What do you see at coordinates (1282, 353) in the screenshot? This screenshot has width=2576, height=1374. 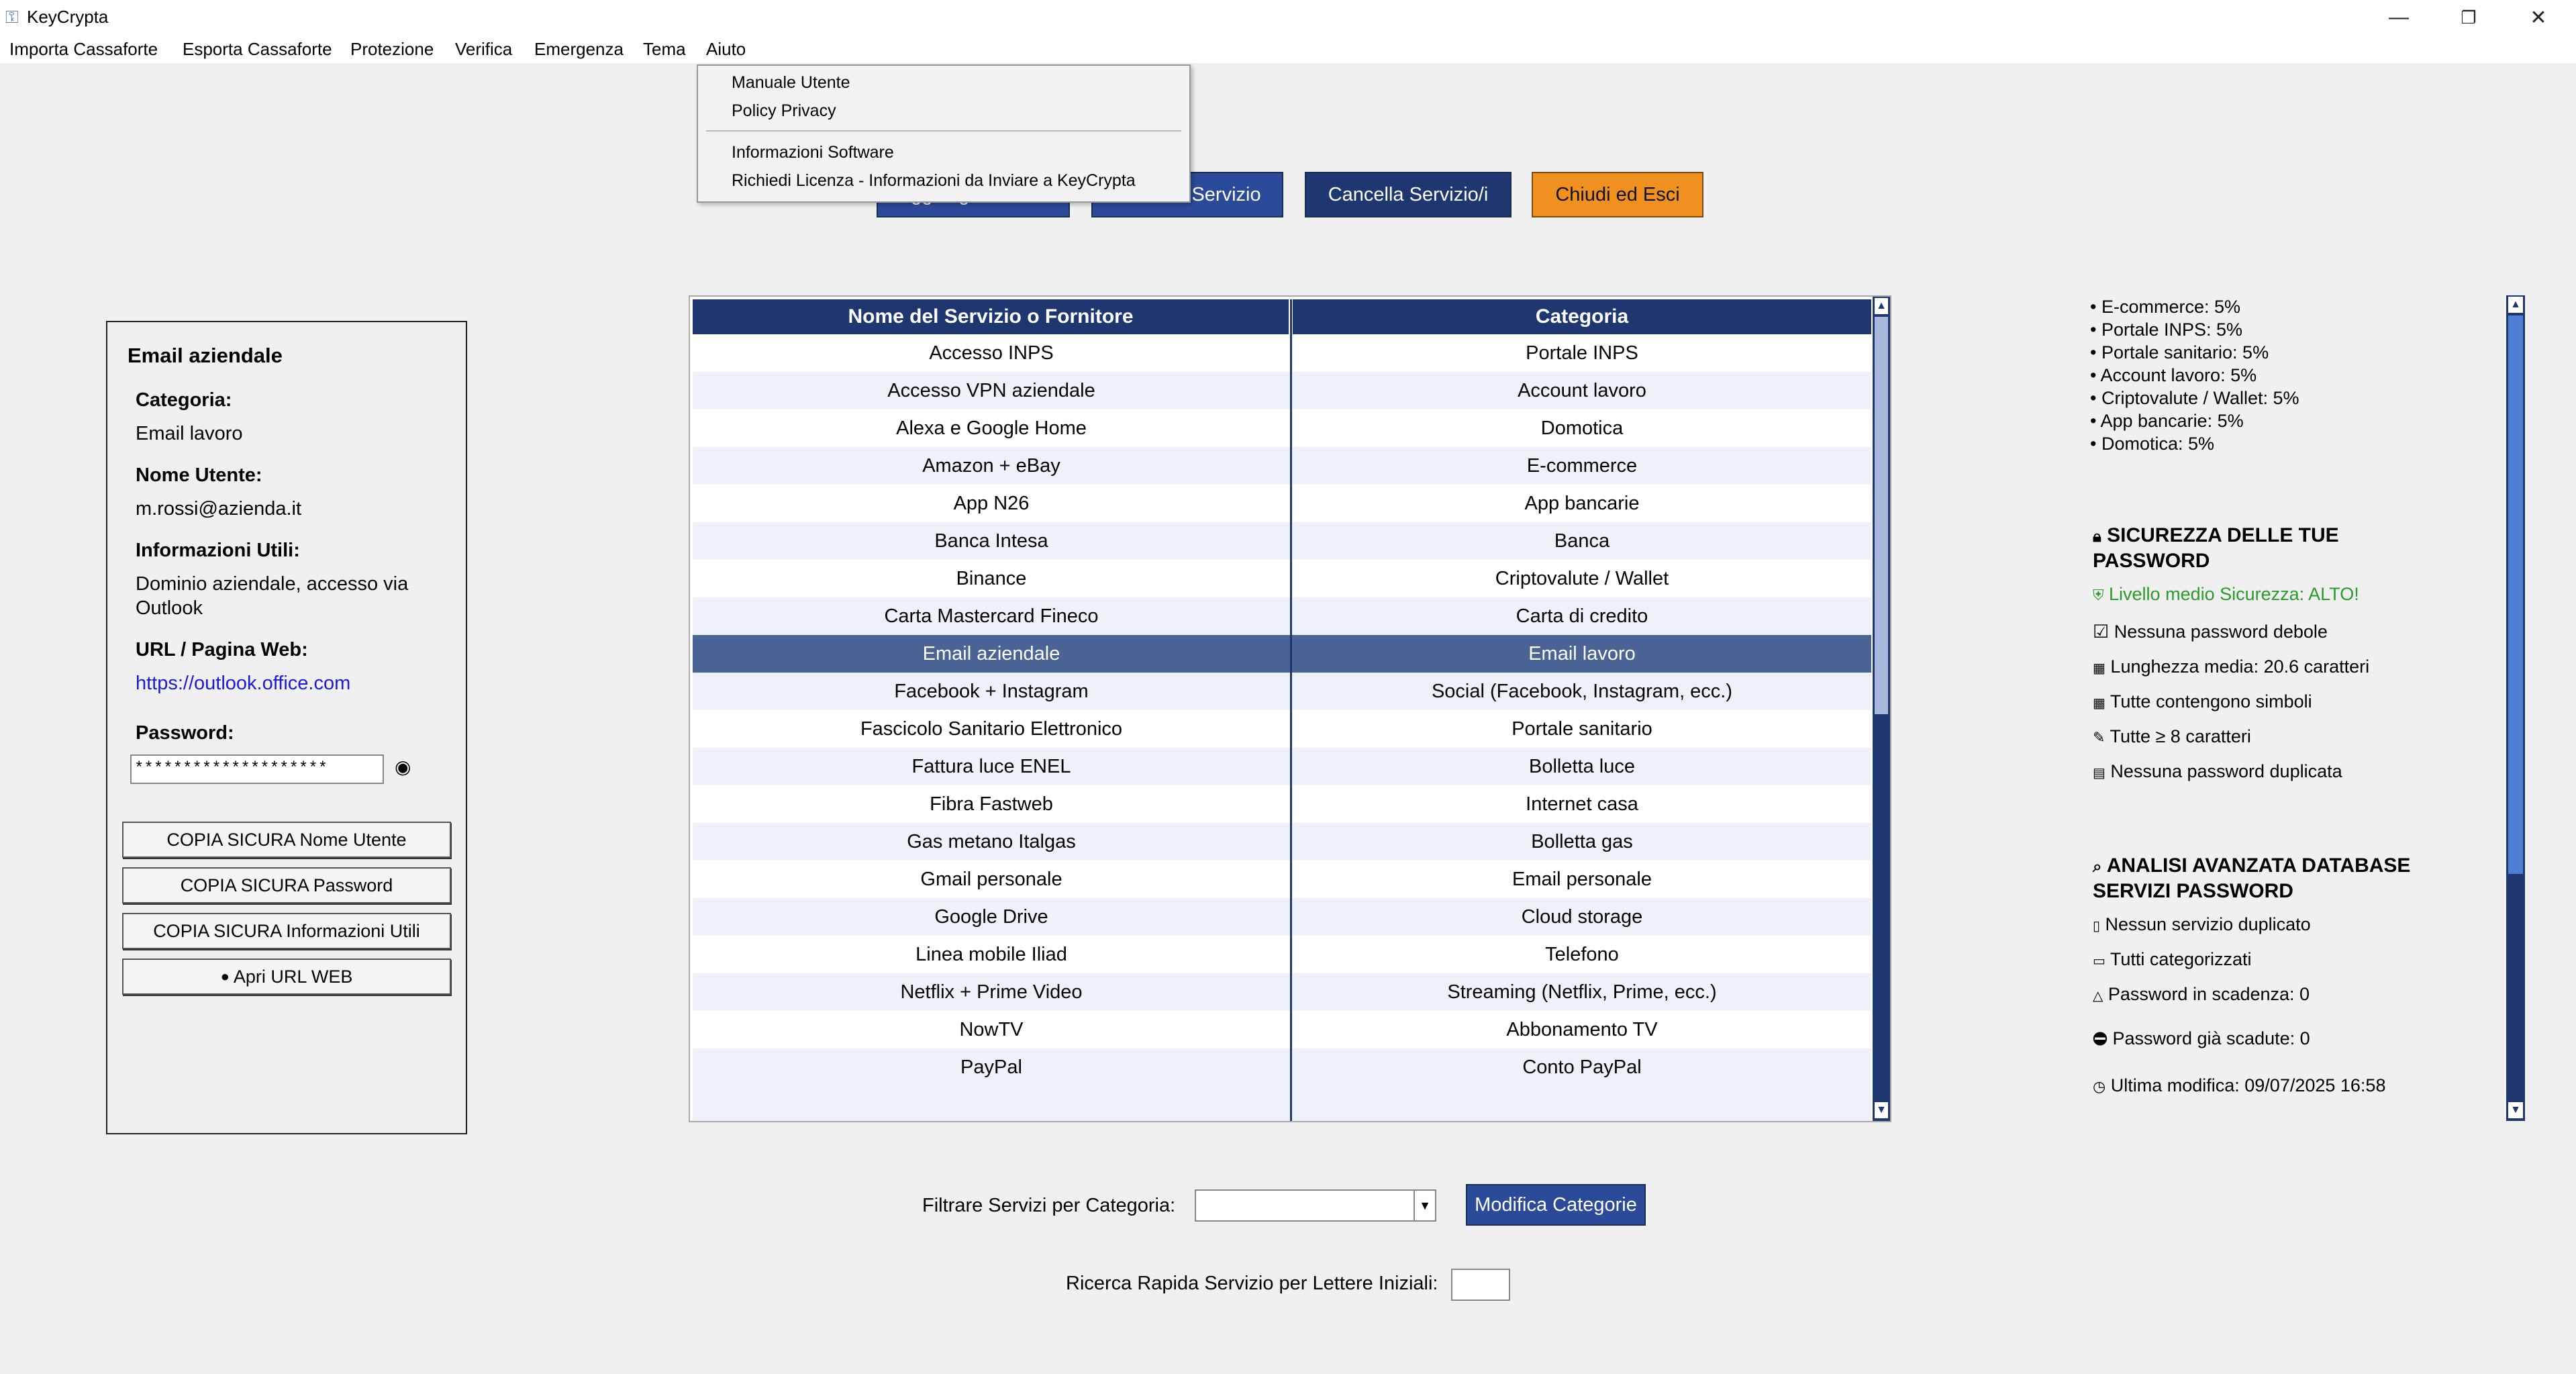 I see `table-row: Accesso INPS Portale INPS` at bounding box center [1282, 353].